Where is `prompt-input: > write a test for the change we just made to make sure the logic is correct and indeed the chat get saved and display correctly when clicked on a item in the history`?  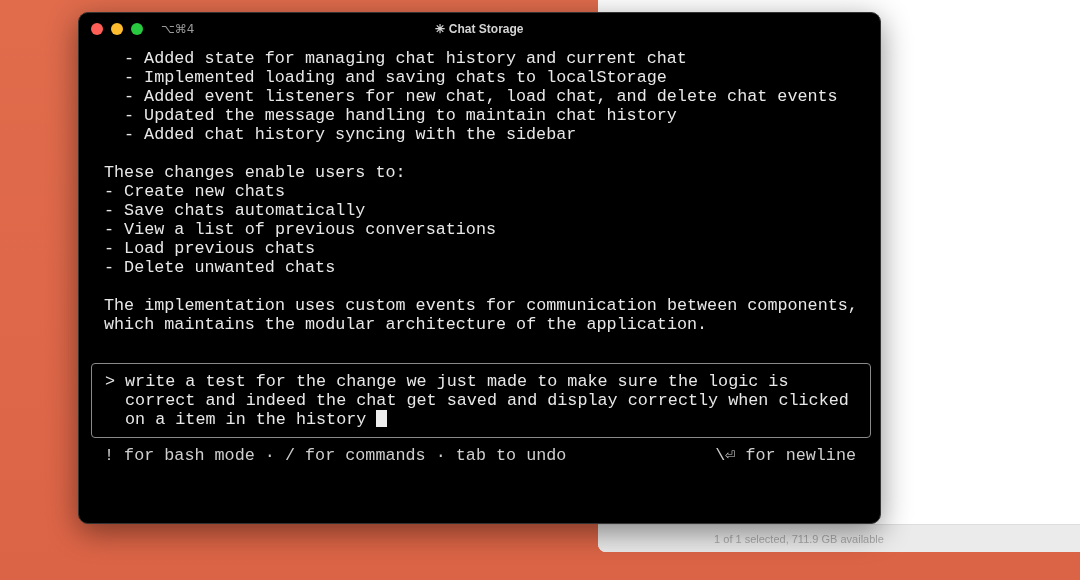 prompt-input: > write a test for the change we just made to make sure the logic is correct and indeed the chat get saved and display correctly when clicked on a item in the history is located at coordinates (481, 400).